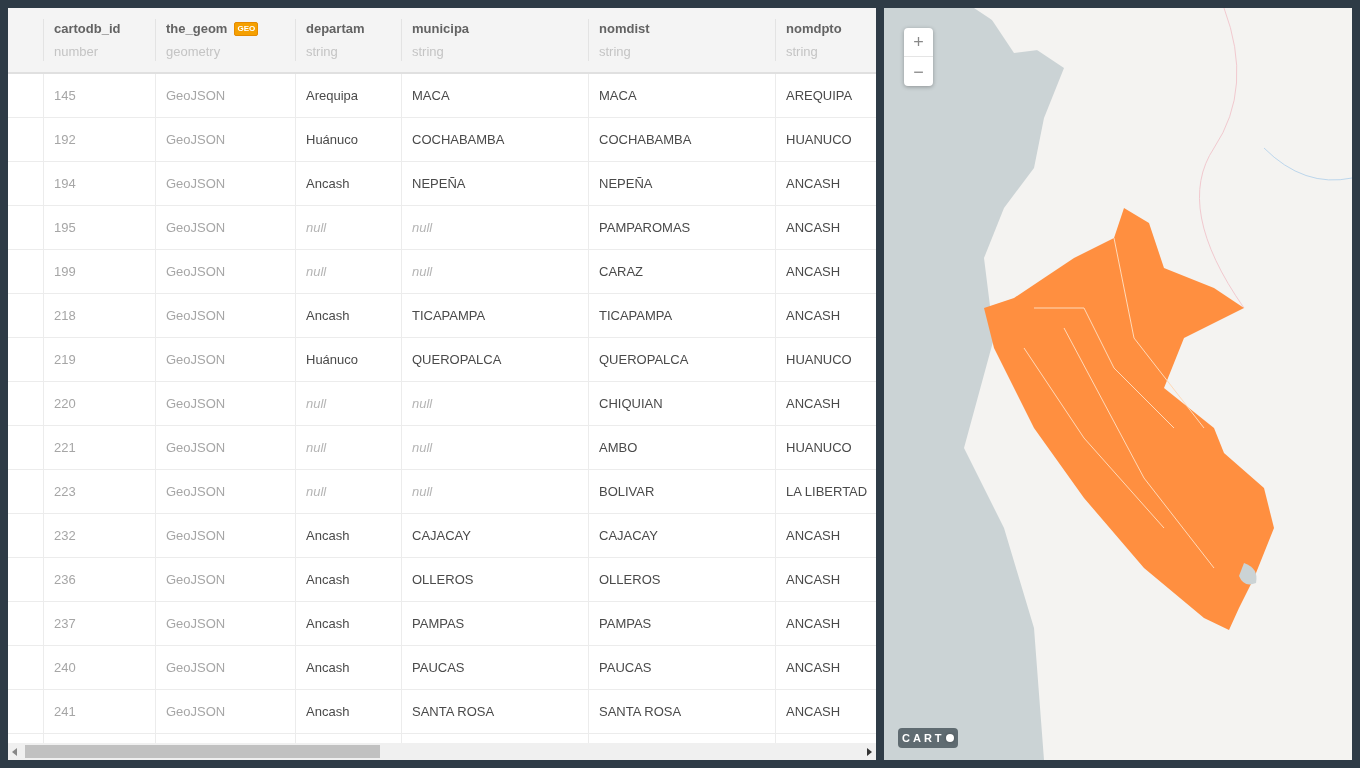 The image size is (1360, 768). I want to click on scrollbar-thumb, so click(202, 751).